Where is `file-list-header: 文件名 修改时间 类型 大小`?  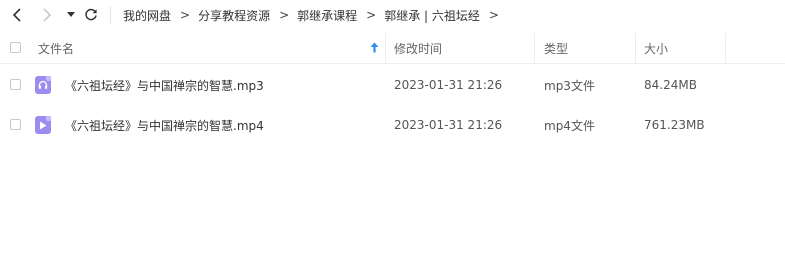
file-list-header: 文件名 修改时间 类型 大小 is located at coordinates (392, 48).